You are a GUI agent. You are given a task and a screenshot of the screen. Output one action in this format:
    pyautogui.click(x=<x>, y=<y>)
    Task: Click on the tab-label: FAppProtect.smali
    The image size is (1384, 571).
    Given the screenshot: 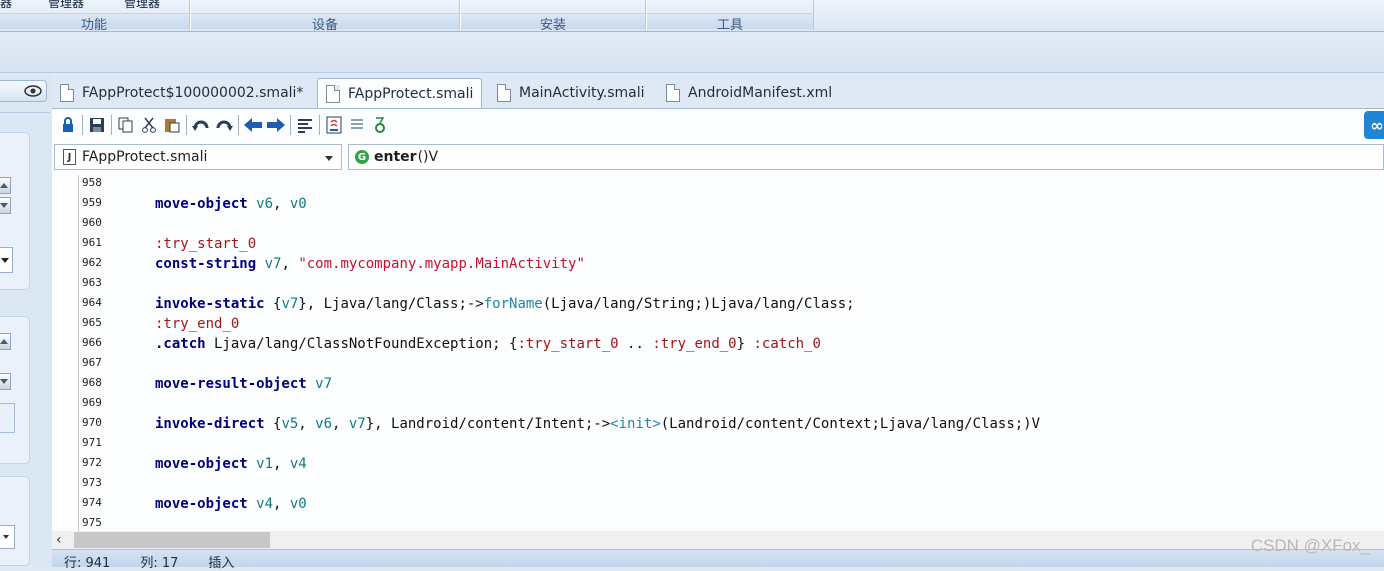 What is the action you would take?
    pyautogui.click(x=411, y=94)
    